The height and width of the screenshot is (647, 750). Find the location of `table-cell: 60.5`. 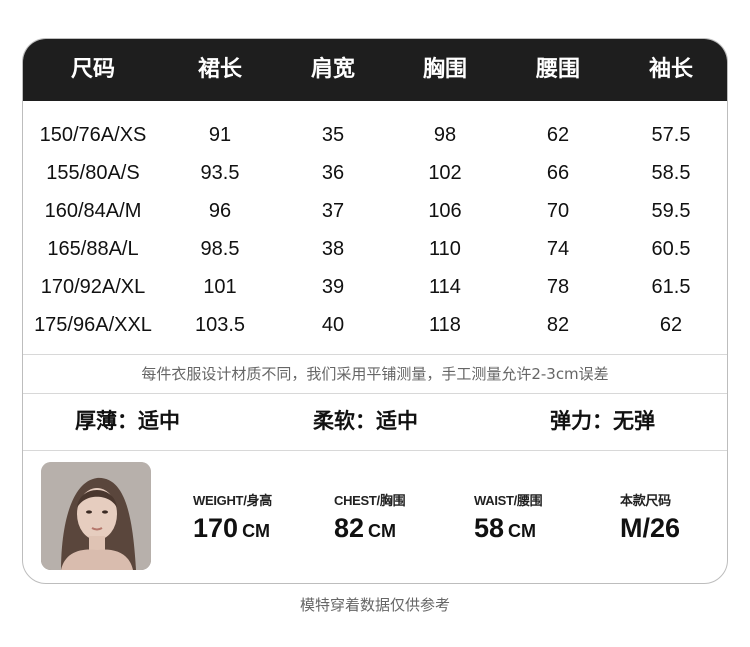

table-cell: 60.5 is located at coordinates (671, 249).